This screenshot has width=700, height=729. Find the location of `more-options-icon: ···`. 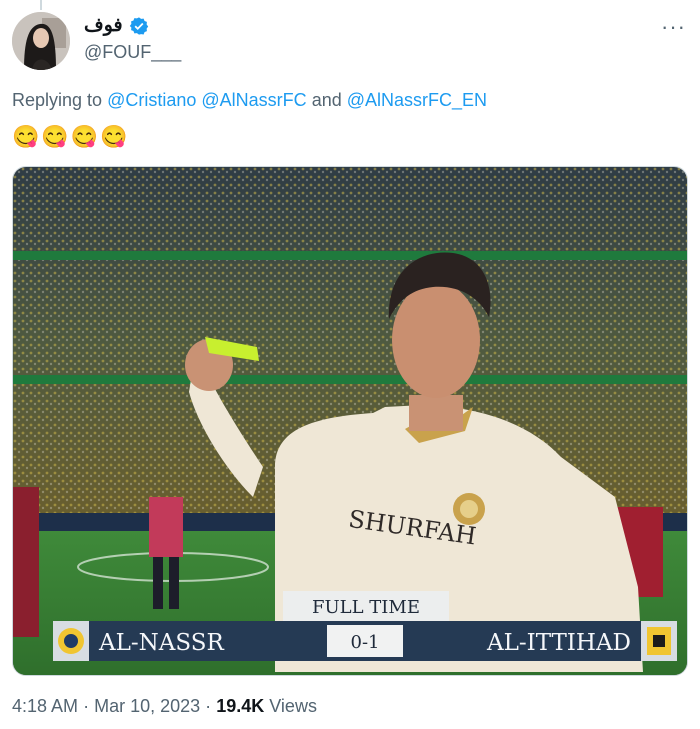

more-options-icon: ··· is located at coordinates (673, 27).